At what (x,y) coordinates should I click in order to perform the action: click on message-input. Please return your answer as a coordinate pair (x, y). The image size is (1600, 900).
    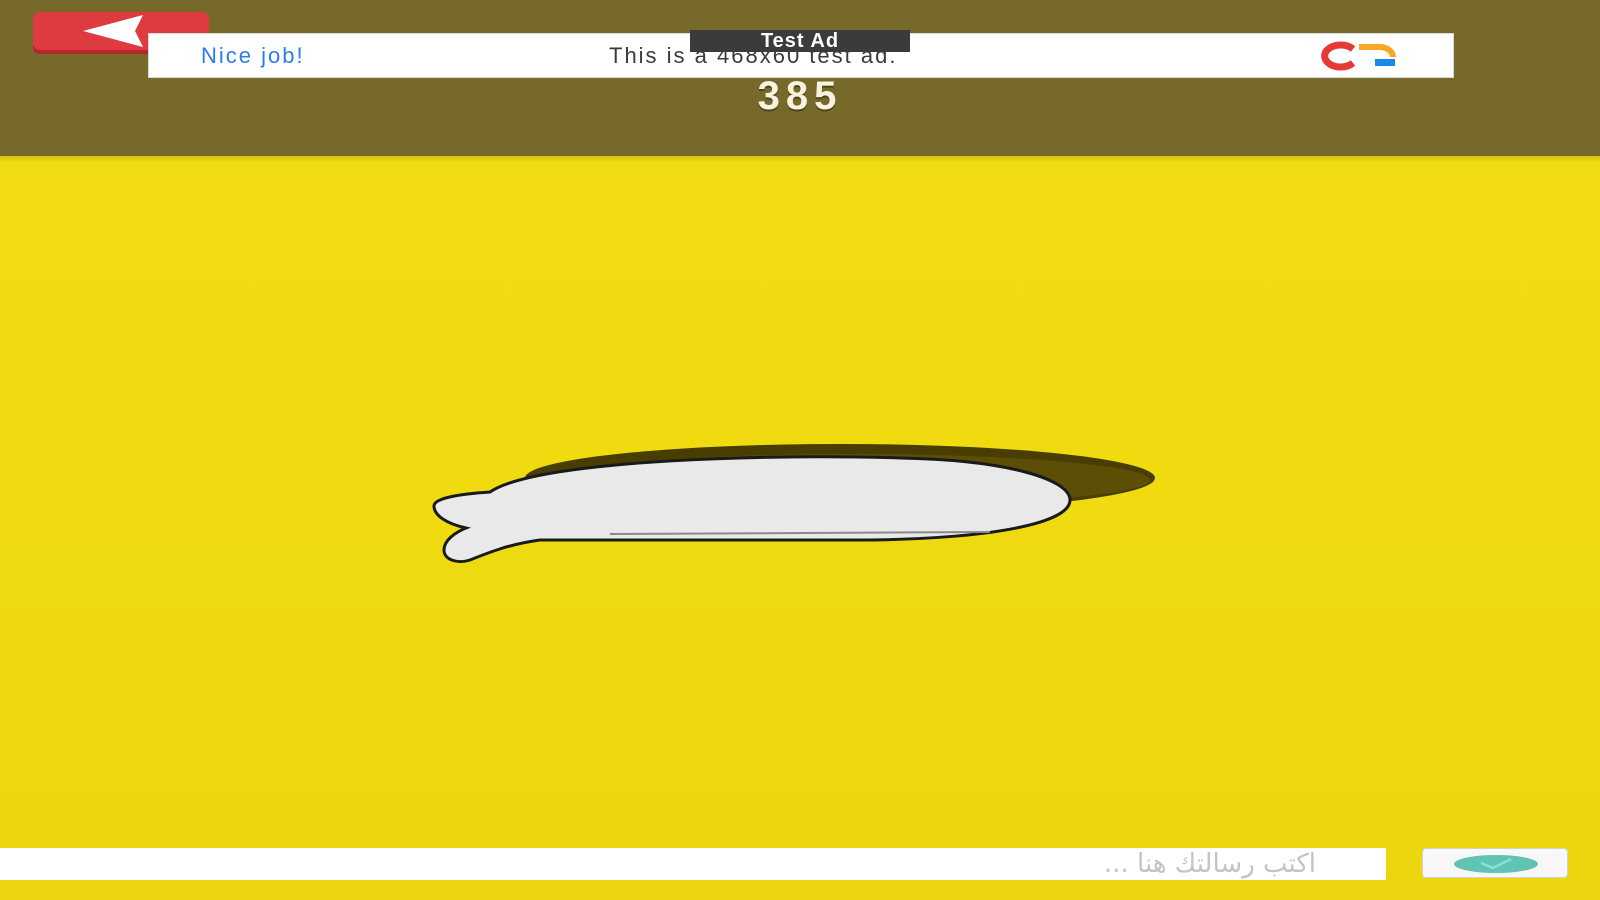
    Looking at the image, I should click on (693, 864).